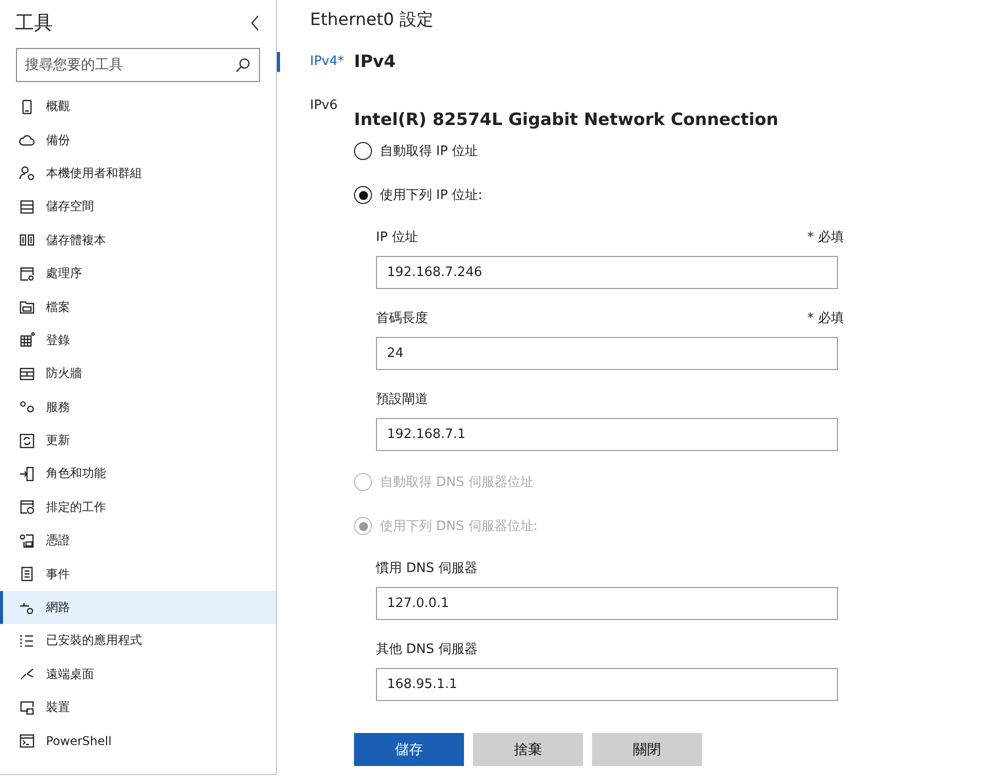  I want to click on tab: IPv4*, so click(315, 62).